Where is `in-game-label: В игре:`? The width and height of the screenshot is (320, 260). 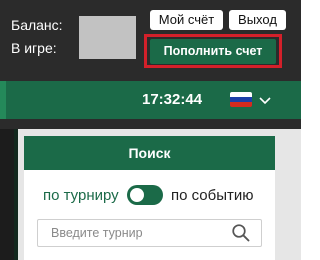
in-game-label: В игре: is located at coordinates (34, 48).